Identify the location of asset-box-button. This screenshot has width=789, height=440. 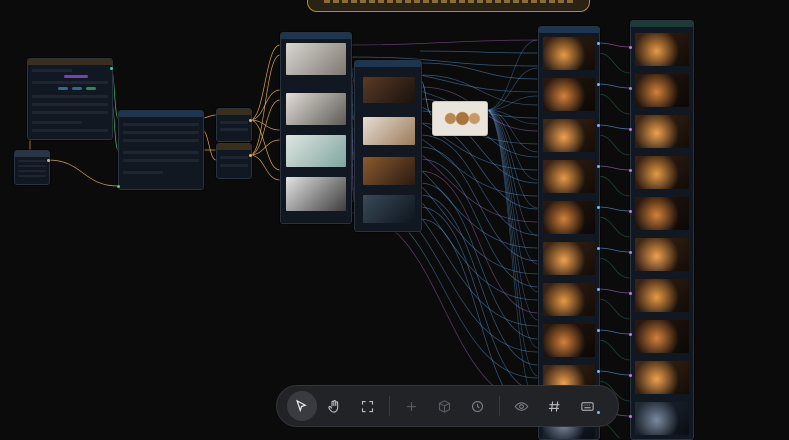
(445, 406).